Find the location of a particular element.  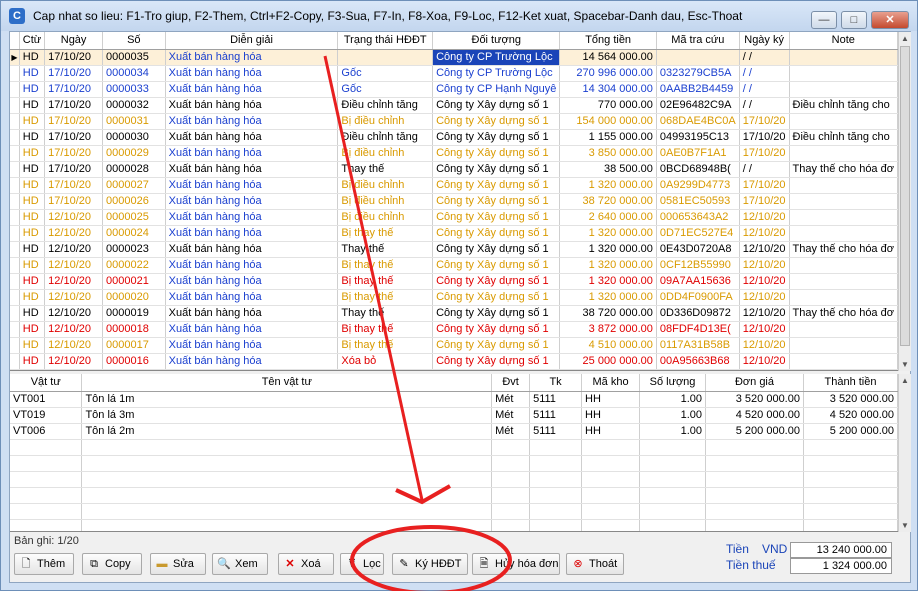

cell-note: Thay thế cho hóa đơ is located at coordinates (843, 169).